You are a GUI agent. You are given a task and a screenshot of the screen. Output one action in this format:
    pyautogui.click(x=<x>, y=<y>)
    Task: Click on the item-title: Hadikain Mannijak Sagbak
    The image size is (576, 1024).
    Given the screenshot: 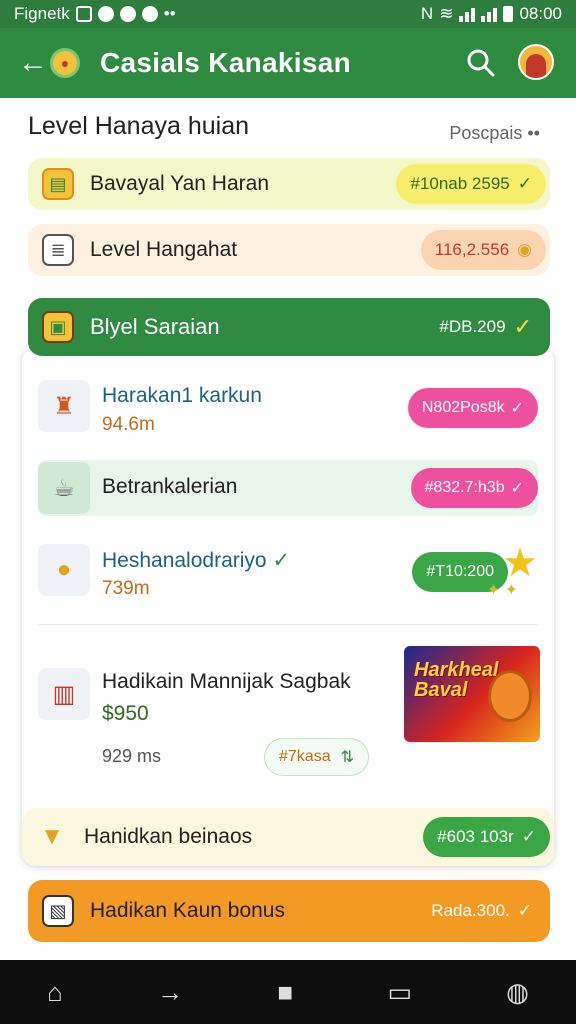 What is the action you would take?
    pyautogui.click(x=226, y=681)
    